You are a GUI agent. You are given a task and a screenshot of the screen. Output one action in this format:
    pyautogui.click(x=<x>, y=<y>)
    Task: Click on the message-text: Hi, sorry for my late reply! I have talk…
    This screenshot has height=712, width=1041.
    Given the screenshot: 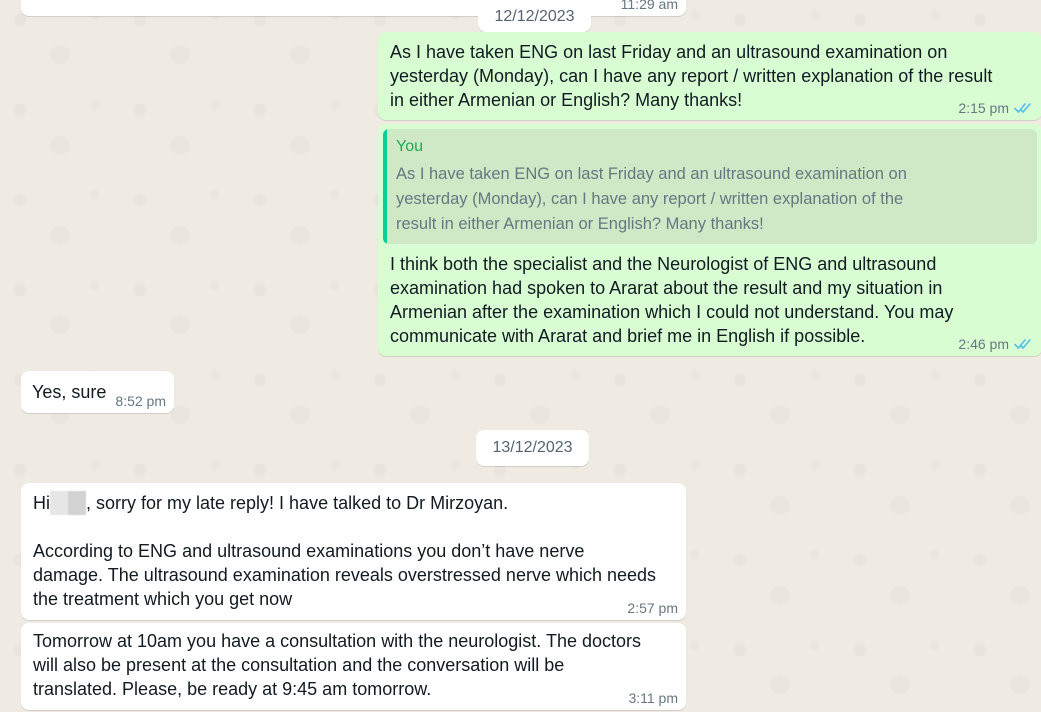 What is the action you would take?
    pyautogui.click(x=355, y=551)
    